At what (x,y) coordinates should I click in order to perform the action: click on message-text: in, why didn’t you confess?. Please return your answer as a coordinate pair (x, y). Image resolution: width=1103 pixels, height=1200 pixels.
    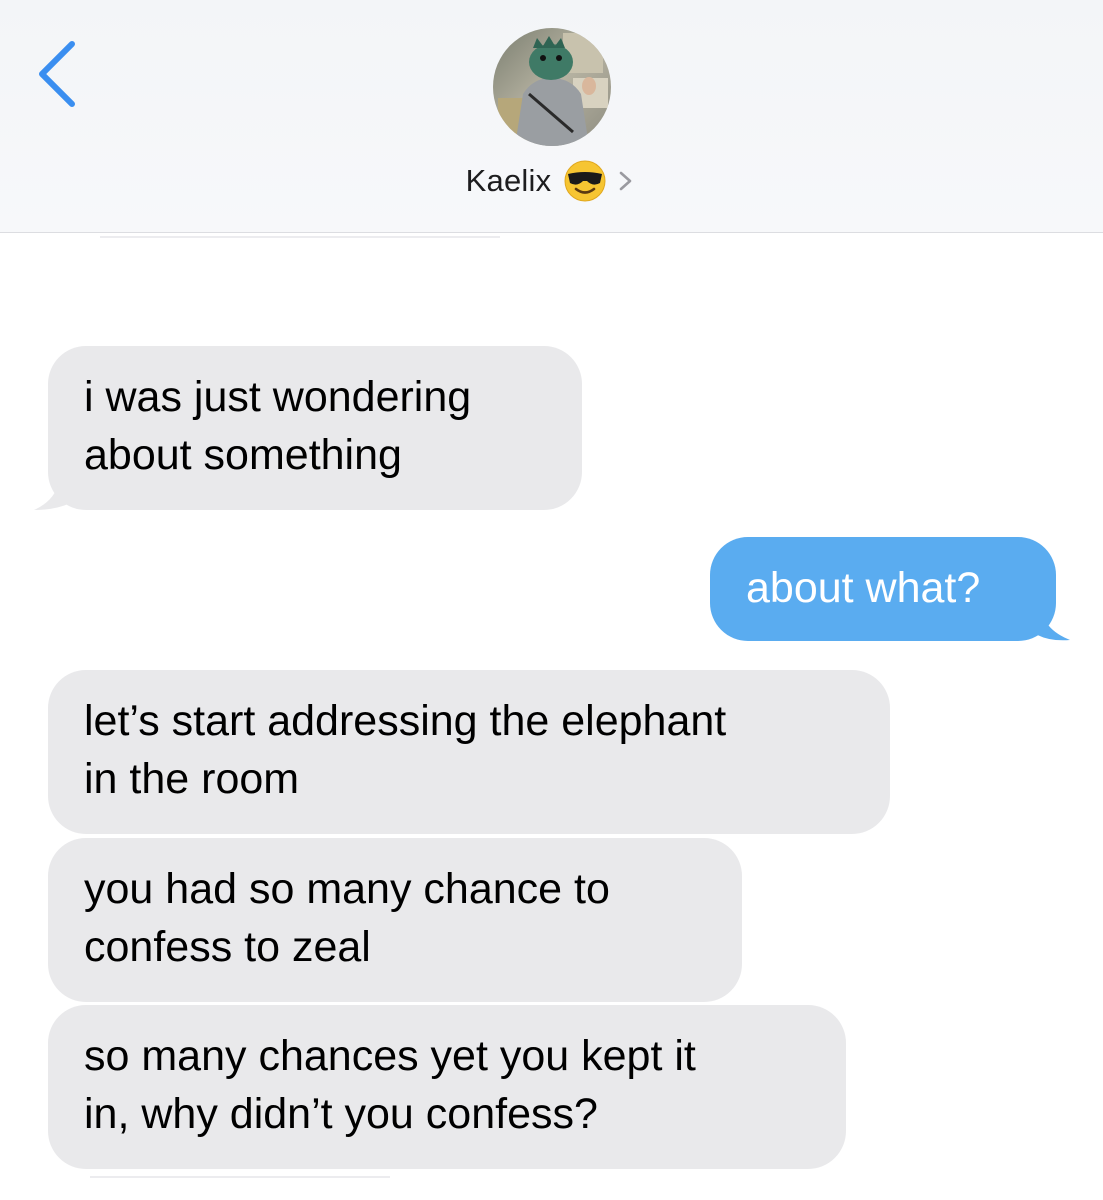
    Looking at the image, I should click on (341, 1114).